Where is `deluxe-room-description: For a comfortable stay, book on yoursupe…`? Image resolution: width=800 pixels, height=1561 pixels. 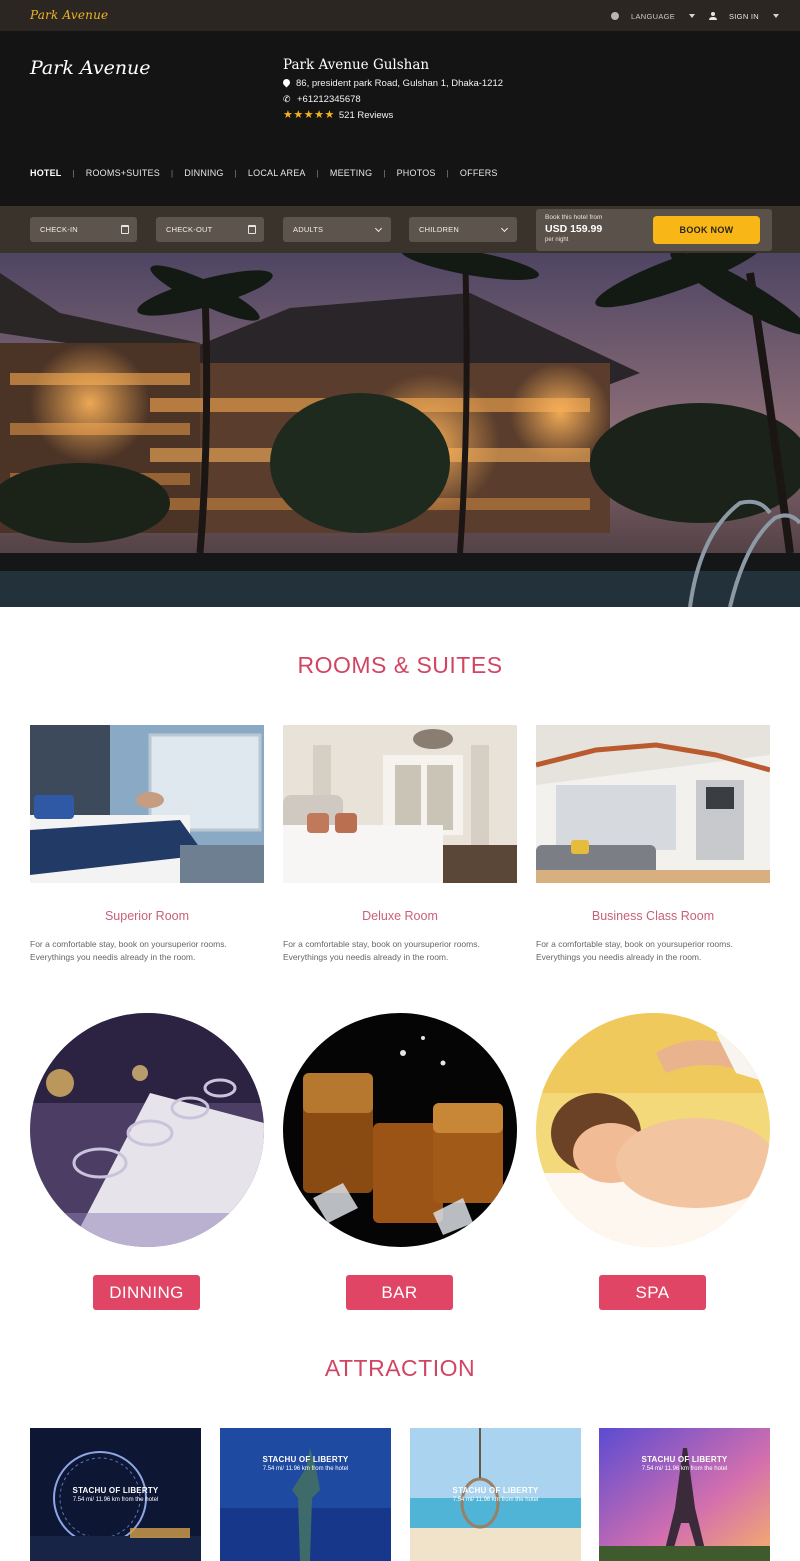
deluxe-room-description: For a comfortable stay, book on yoursupe… is located at coordinates (400, 951).